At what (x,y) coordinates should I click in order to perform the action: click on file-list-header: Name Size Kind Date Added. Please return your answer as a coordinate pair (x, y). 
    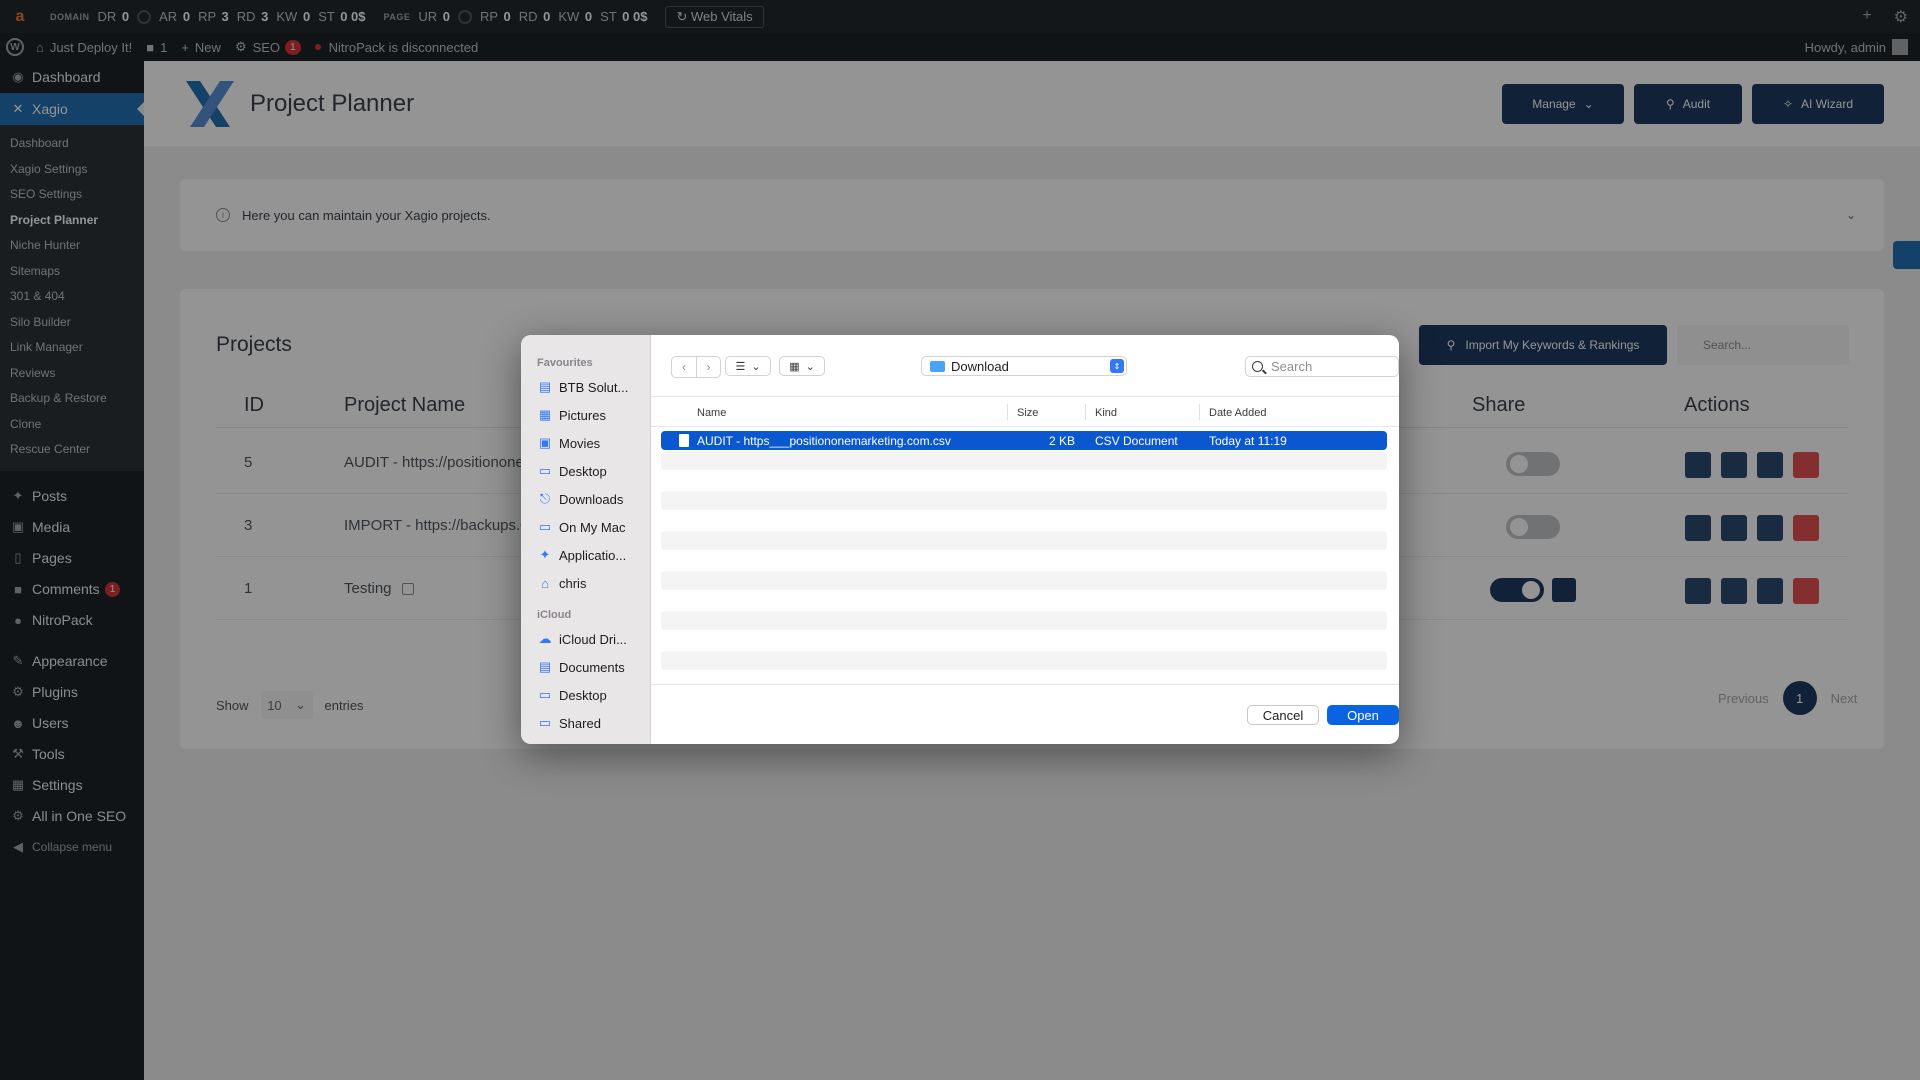
    Looking at the image, I should click on (1025, 412).